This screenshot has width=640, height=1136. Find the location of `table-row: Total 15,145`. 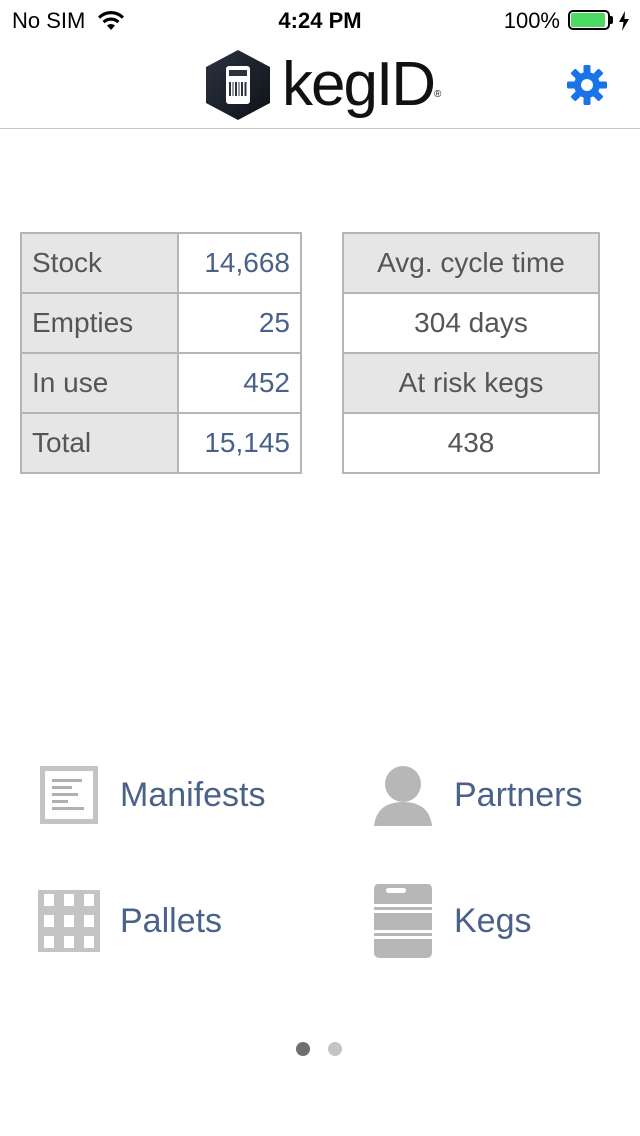

table-row: Total 15,145 is located at coordinates (160, 443).